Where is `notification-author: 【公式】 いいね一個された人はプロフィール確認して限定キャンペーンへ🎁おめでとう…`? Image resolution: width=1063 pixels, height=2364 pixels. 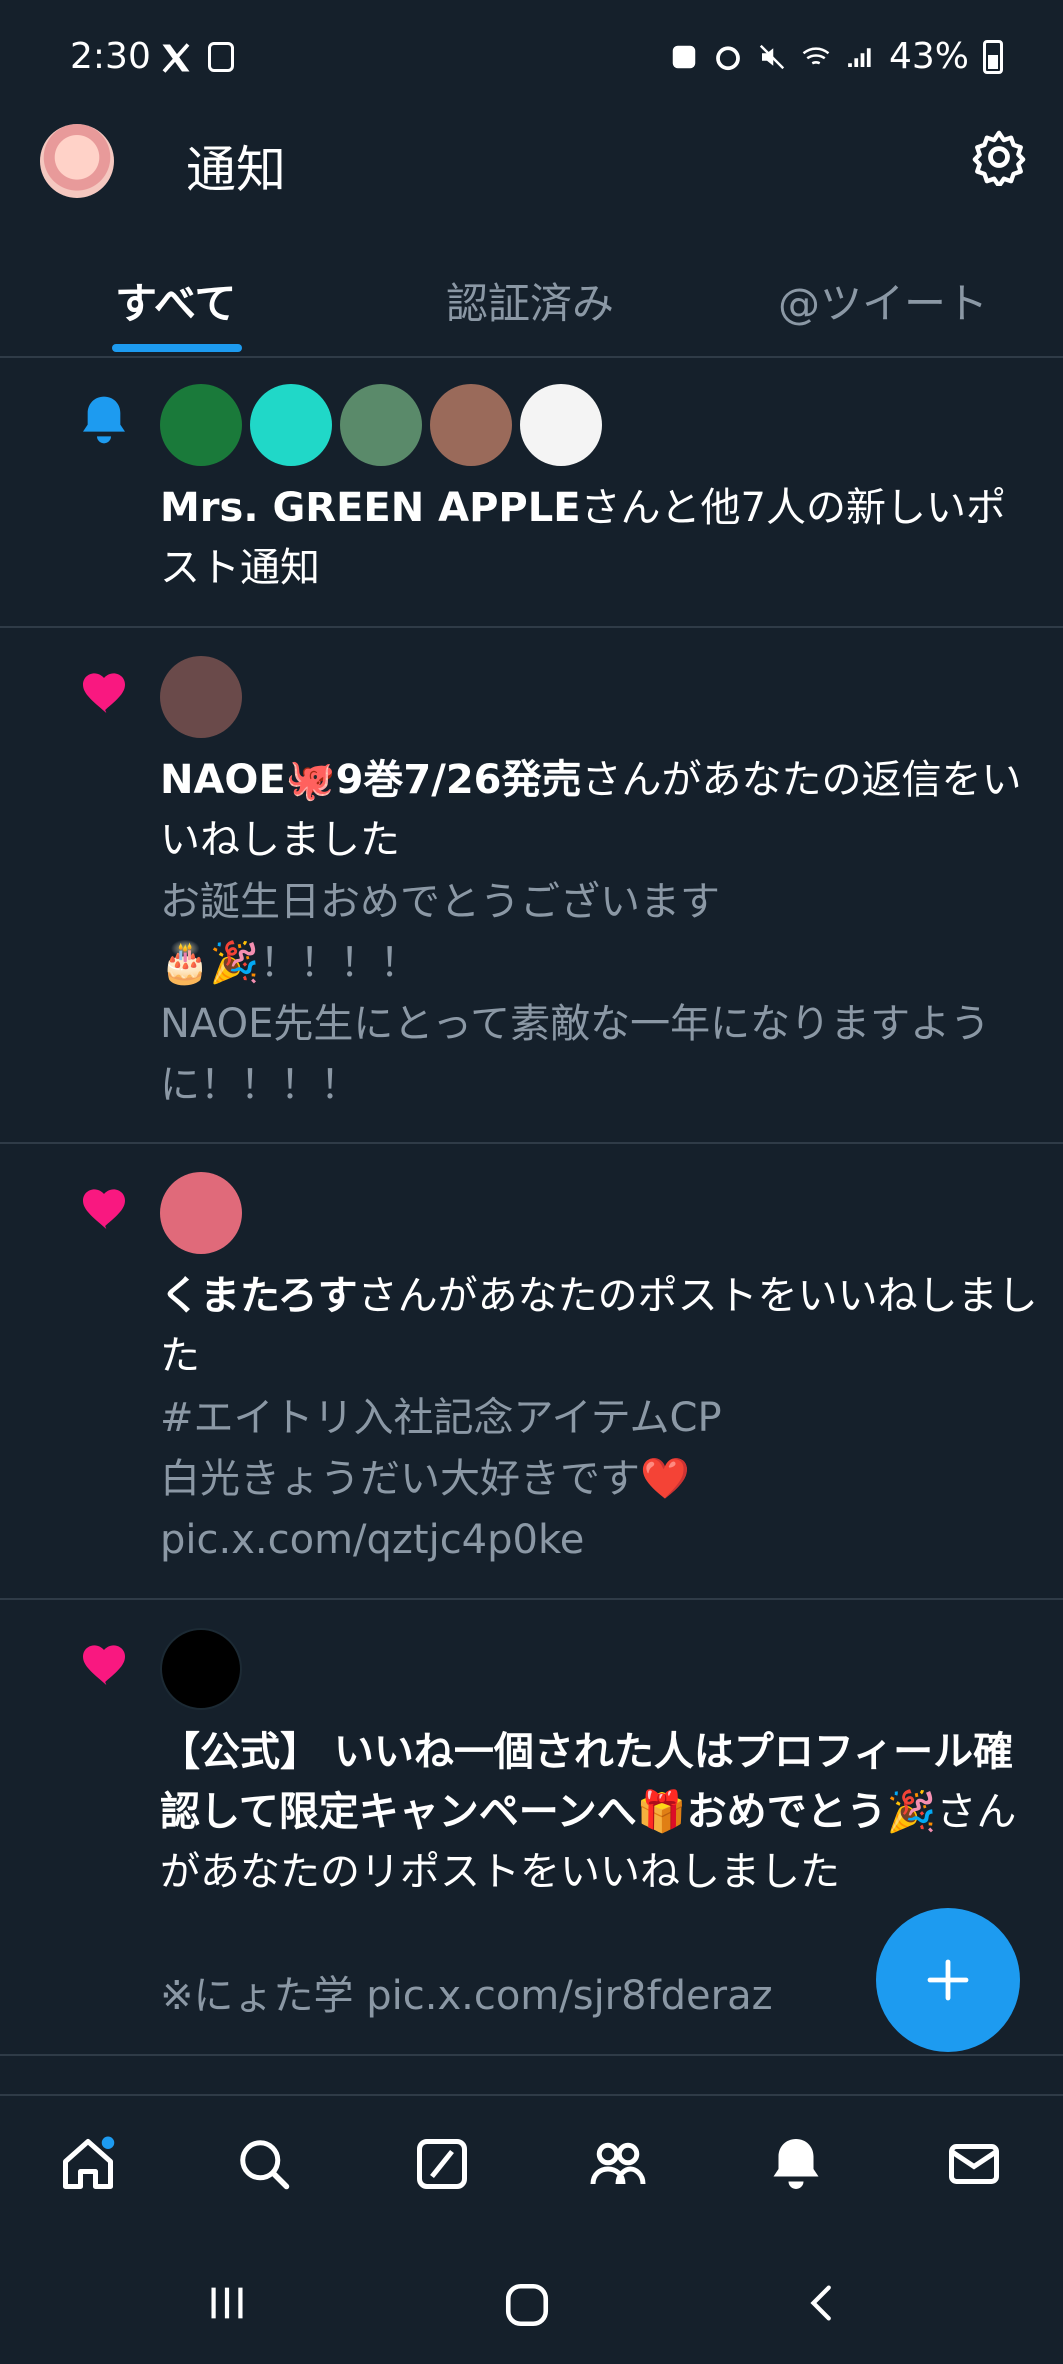 notification-author: 【公式】 いいね一個された人はプロフィール確認して限定キャンペーンへ🎁おめでとう… is located at coordinates (586, 1782).